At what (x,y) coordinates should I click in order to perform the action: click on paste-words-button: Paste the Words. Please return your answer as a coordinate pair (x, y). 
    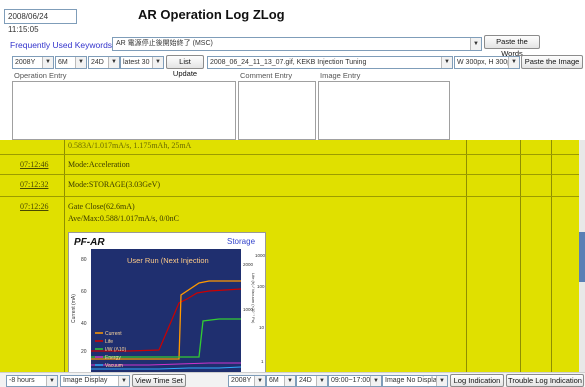
    Looking at the image, I should click on (512, 46).